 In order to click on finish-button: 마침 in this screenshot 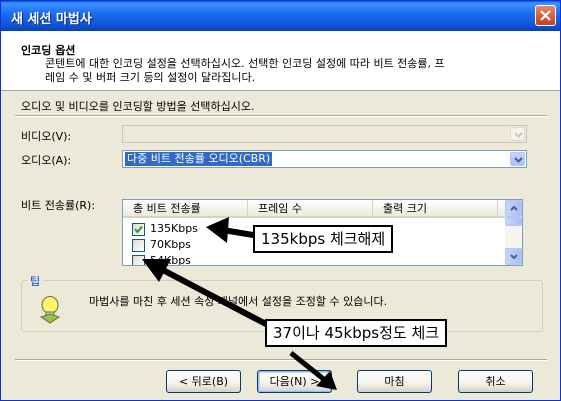, I will do `click(394, 381)`.